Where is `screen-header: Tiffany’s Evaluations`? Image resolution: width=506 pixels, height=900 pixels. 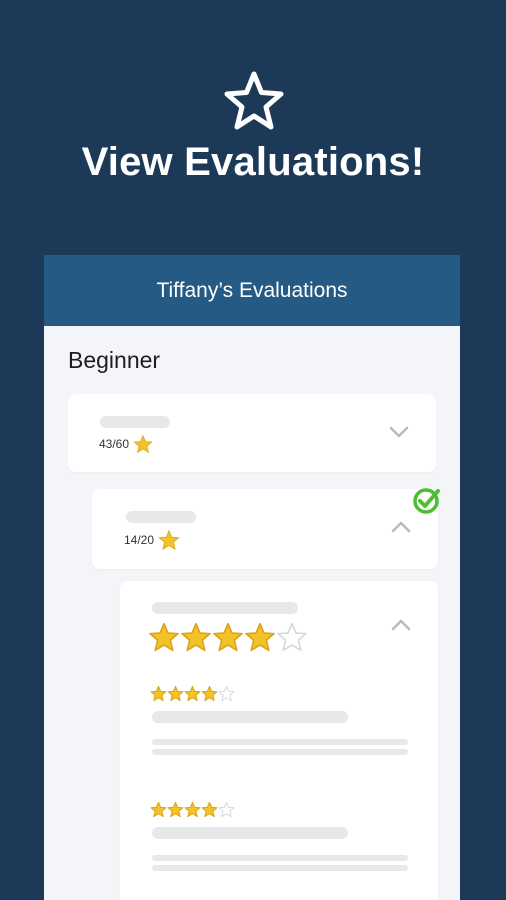
screen-header: Tiffany’s Evaluations is located at coordinates (252, 290).